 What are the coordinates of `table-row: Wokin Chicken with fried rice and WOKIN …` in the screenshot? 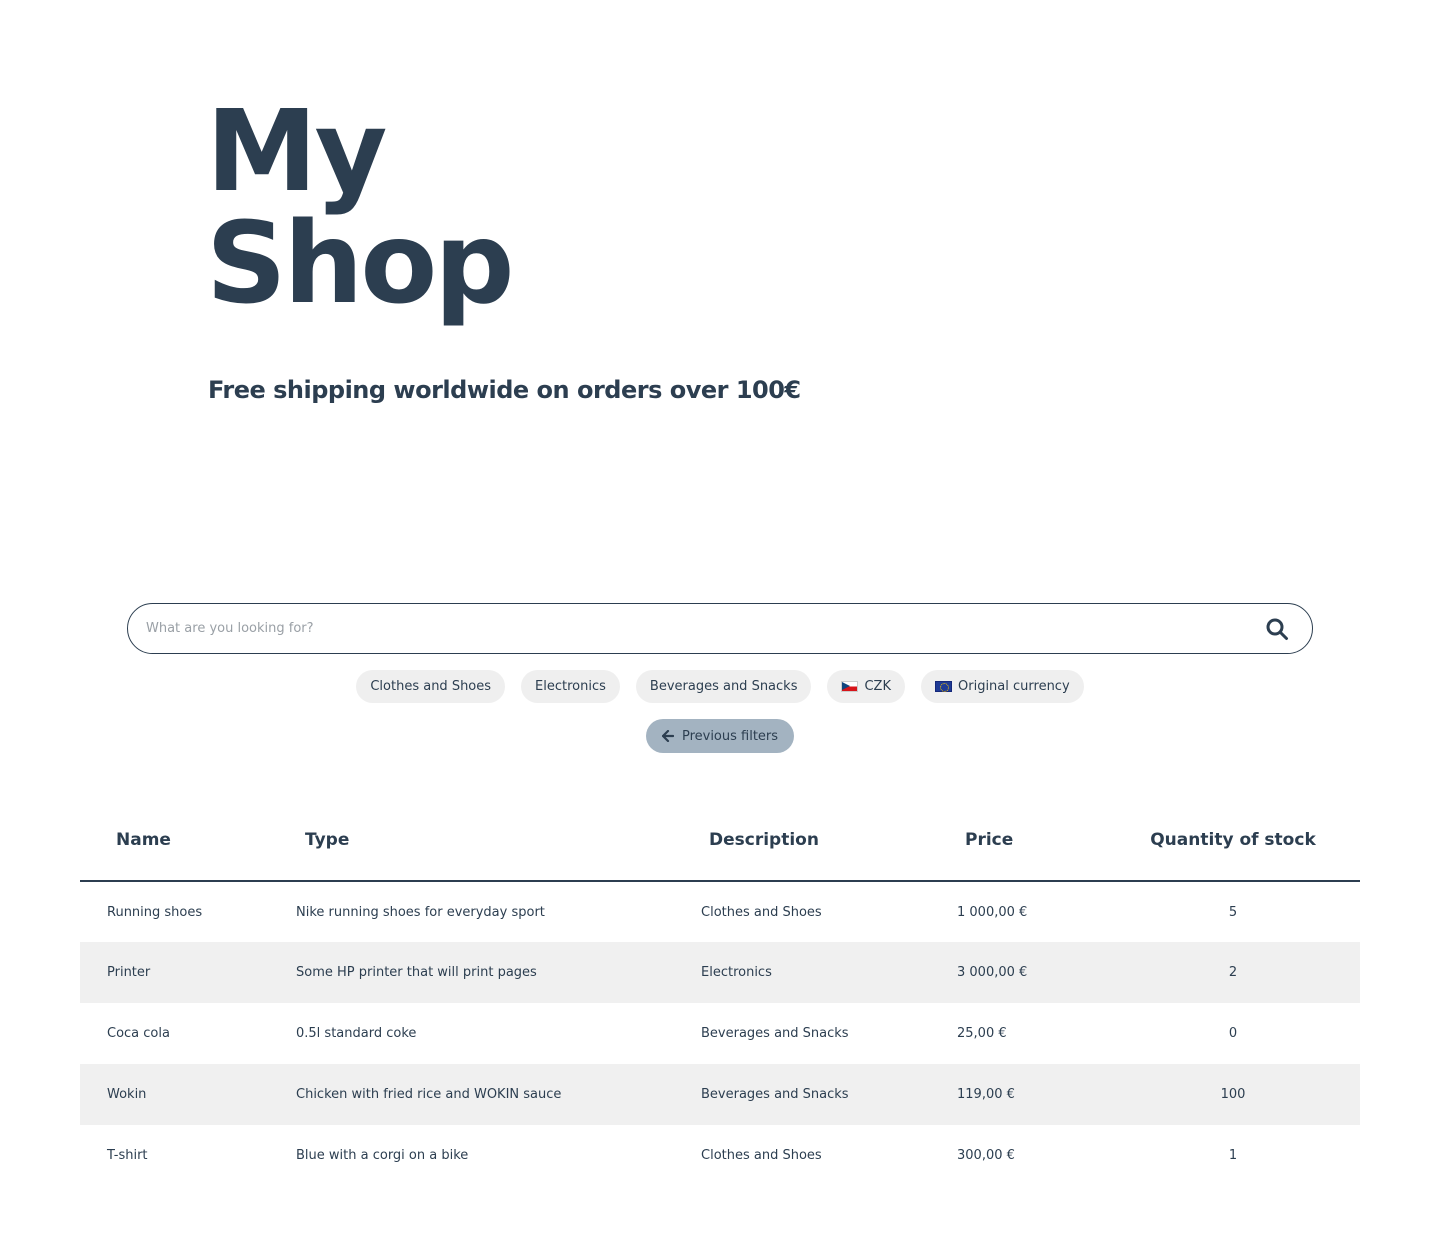 It's located at (720, 1094).